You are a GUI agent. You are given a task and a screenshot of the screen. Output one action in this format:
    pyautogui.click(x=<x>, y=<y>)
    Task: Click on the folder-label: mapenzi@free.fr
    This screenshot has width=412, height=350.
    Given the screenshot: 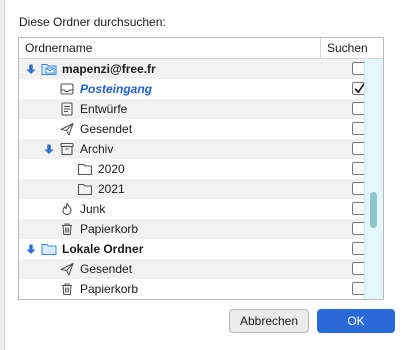 What is the action you would take?
    pyautogui.click(x=109, y=69)
    